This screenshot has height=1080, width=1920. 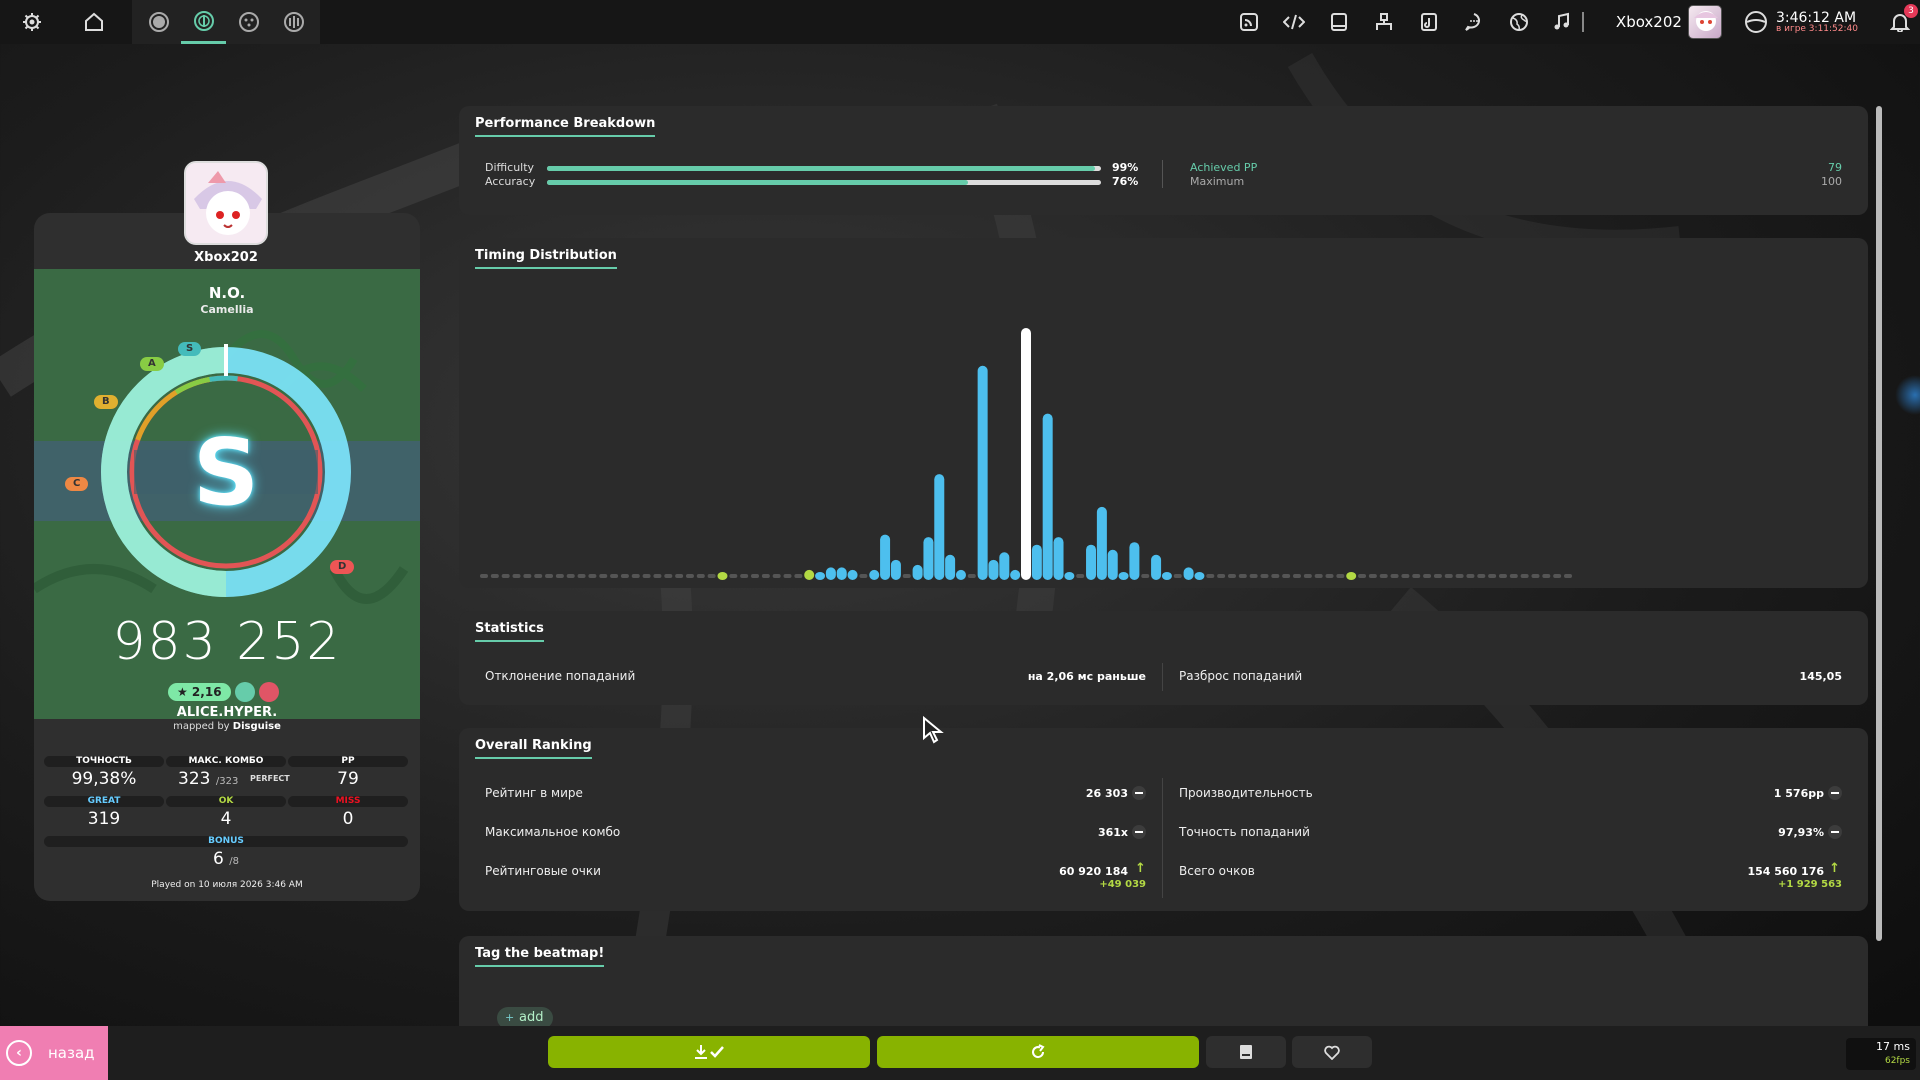 I want to click on bonus-stat: BONUS 6 /8, so click(x=226, y=852).